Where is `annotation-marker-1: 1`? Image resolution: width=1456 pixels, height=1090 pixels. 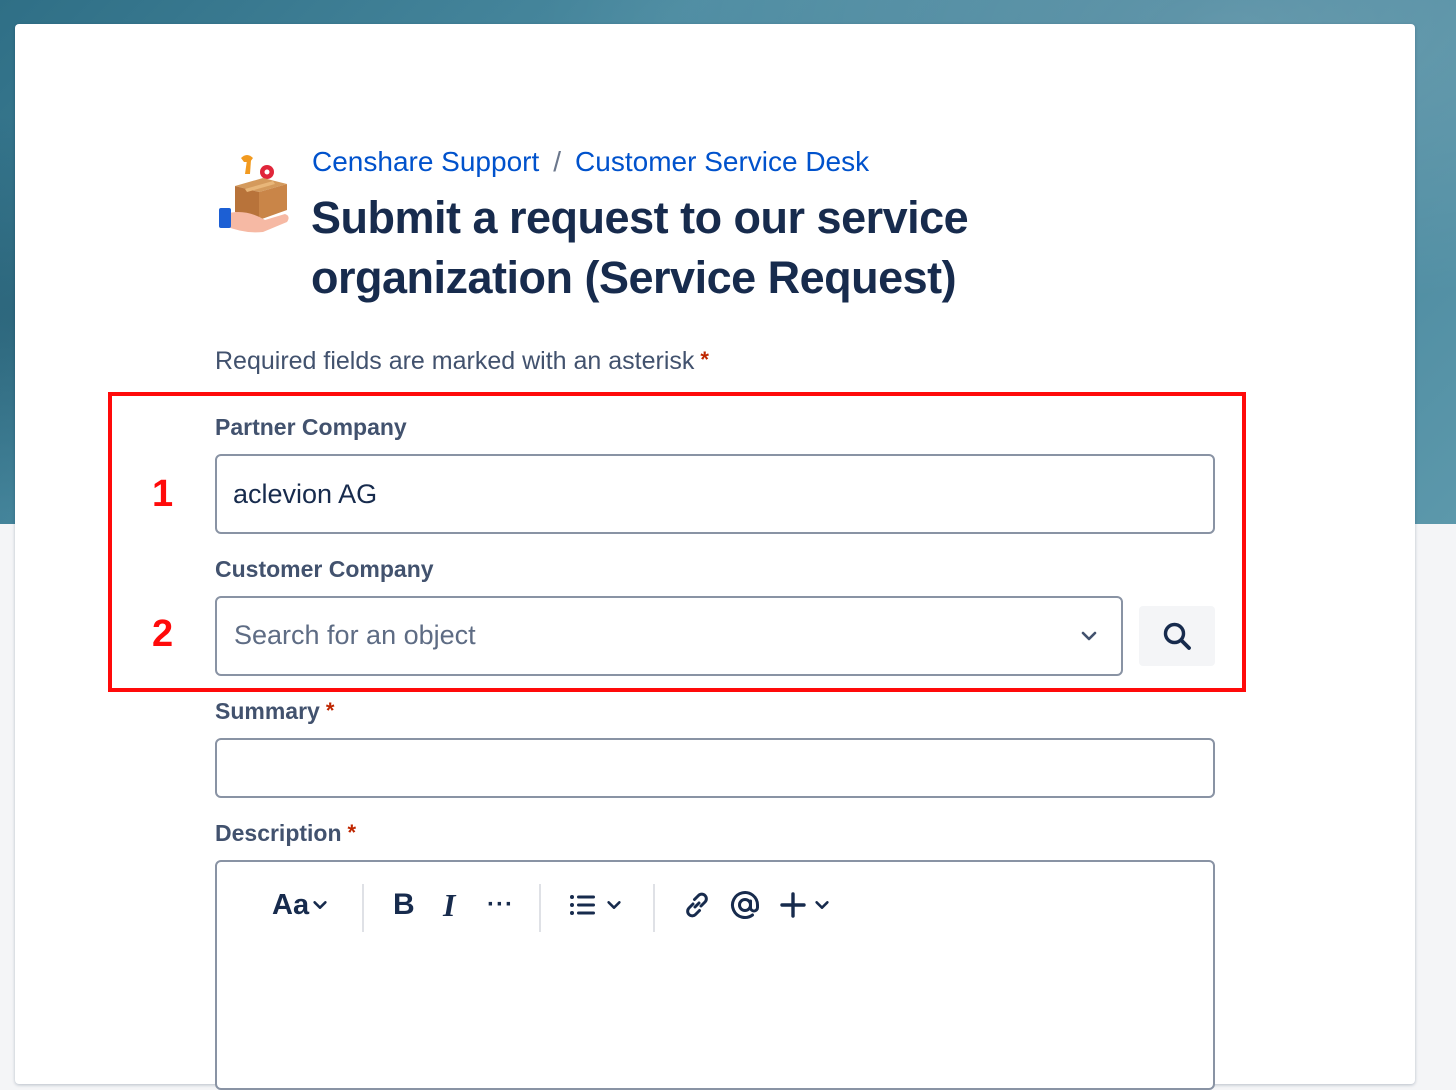 annotation-marker-1: 1 is located at coordinates (163, 494).